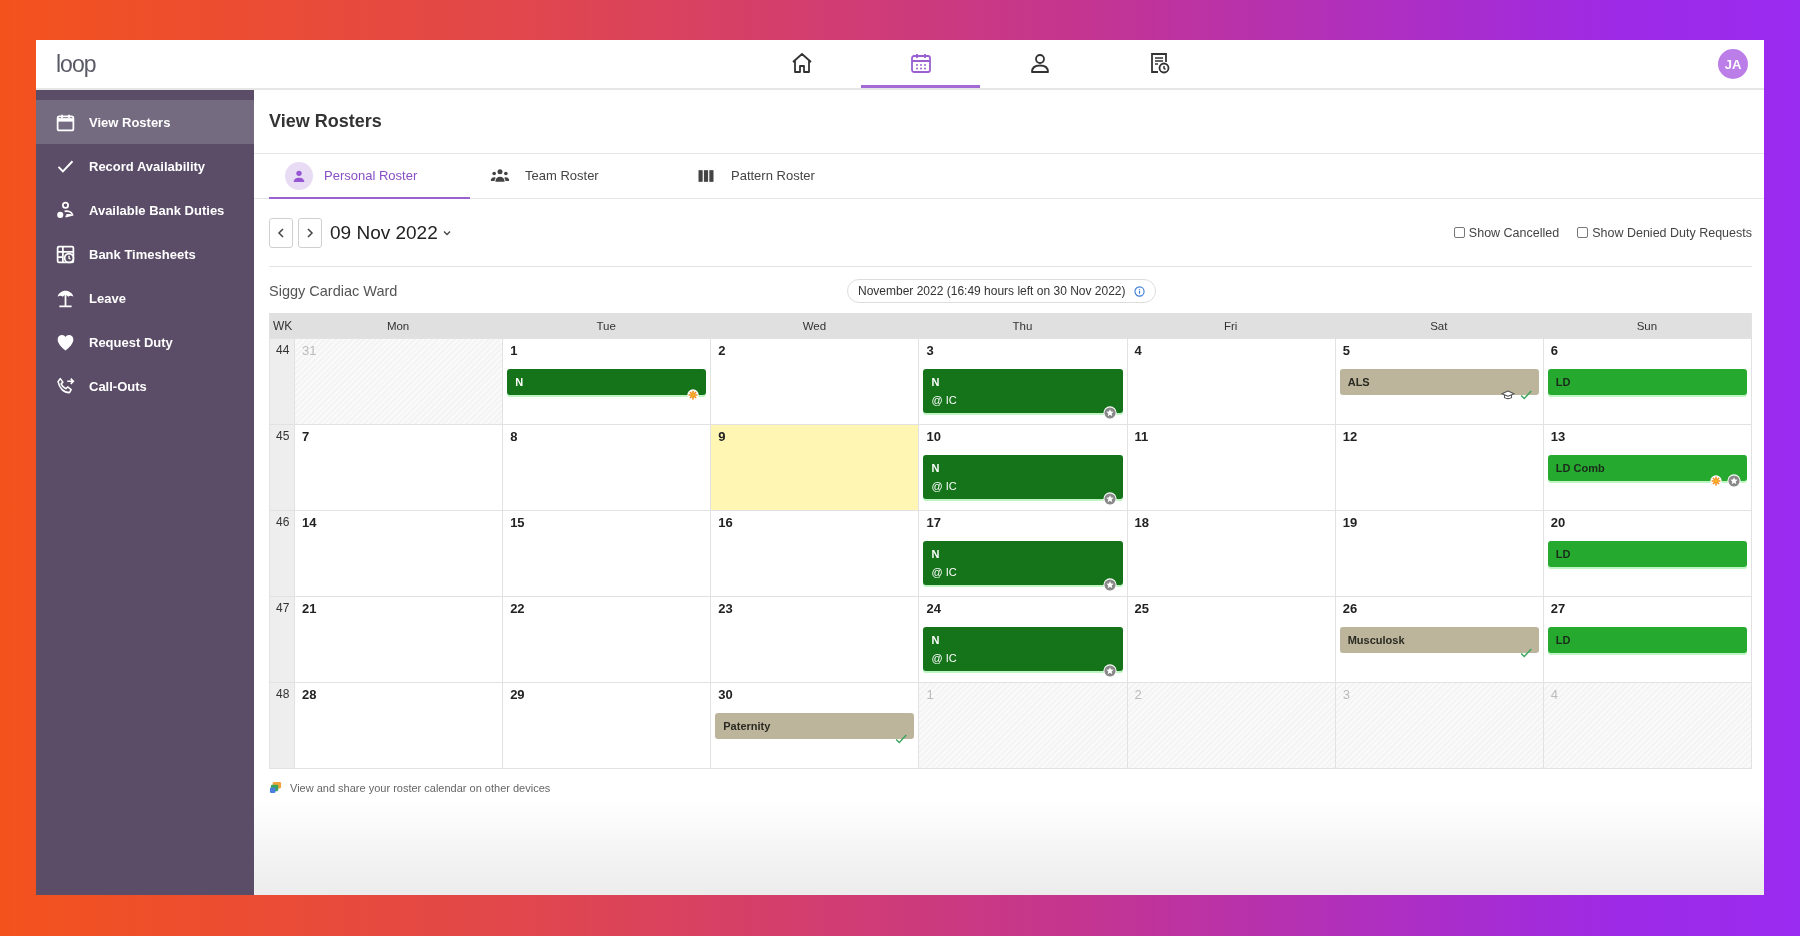 Image resolution: width=1800 pixels, height=936 pixels. What do you see at coordinates (944, 572) in the screenshot?
I see `duty-text: @ IC` at bounding box center [944, 572].